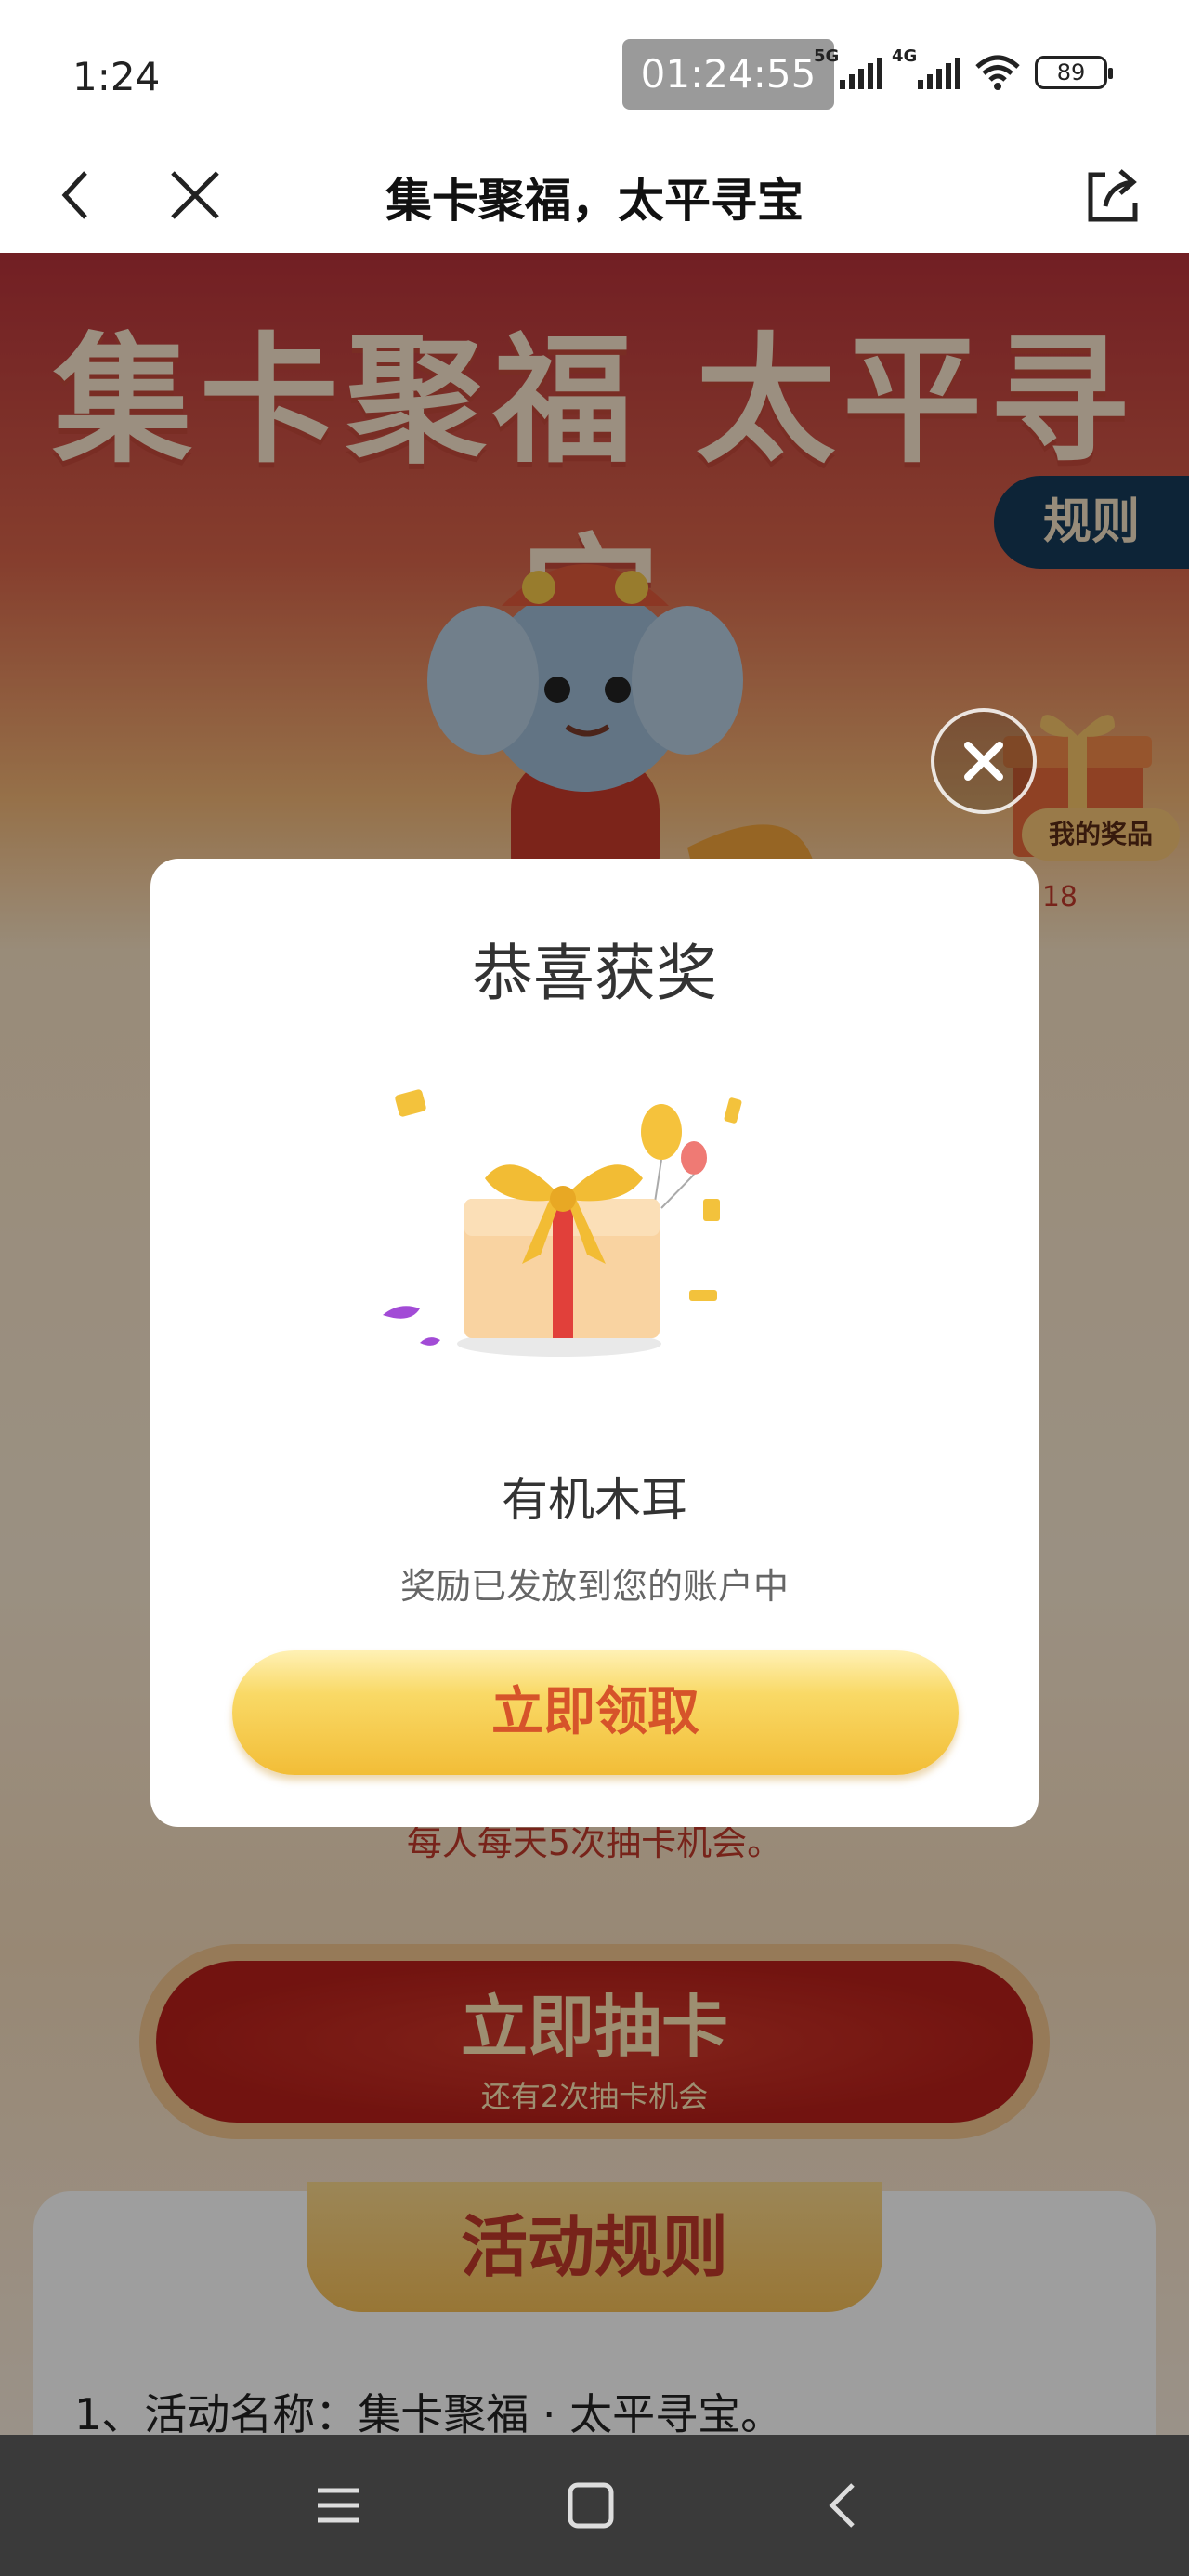  Describe the element at coordinates (591, 2505) in the screenshot. I see `home-square-icon` at that location.